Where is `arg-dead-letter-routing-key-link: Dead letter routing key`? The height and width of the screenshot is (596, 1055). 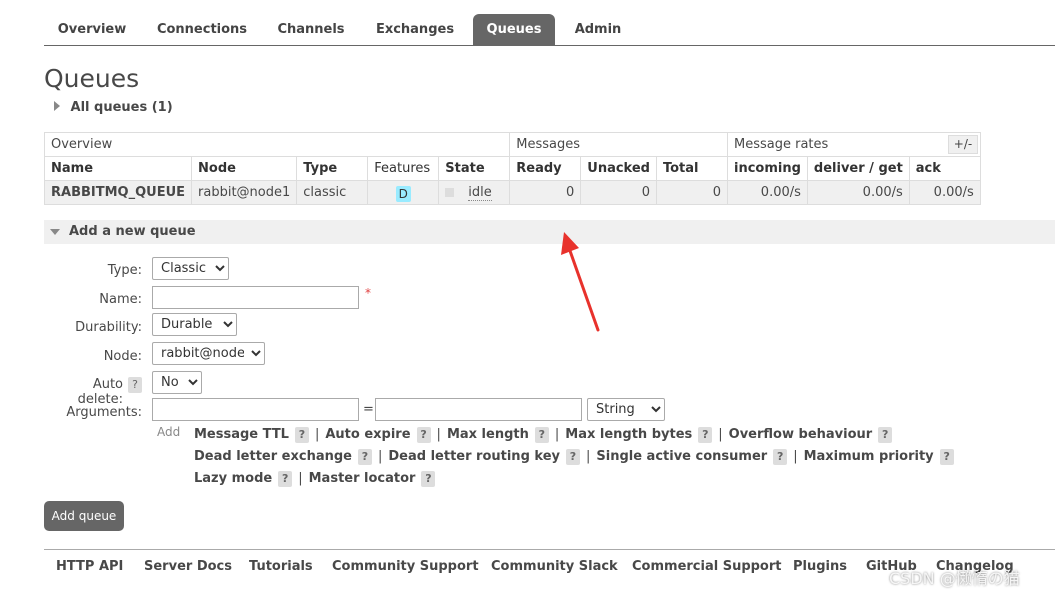 arg-dead-letter-routing-key-link: Dead letter routing key is located at coordinates (474, 456).